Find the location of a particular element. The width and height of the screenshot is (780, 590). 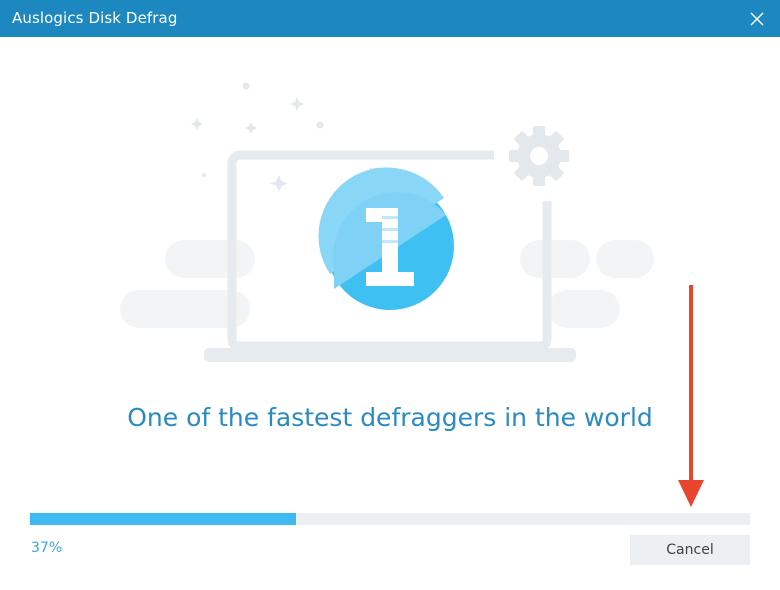

title-bar: Auslogics Disk Defrag is located at coordinates (390, 18).